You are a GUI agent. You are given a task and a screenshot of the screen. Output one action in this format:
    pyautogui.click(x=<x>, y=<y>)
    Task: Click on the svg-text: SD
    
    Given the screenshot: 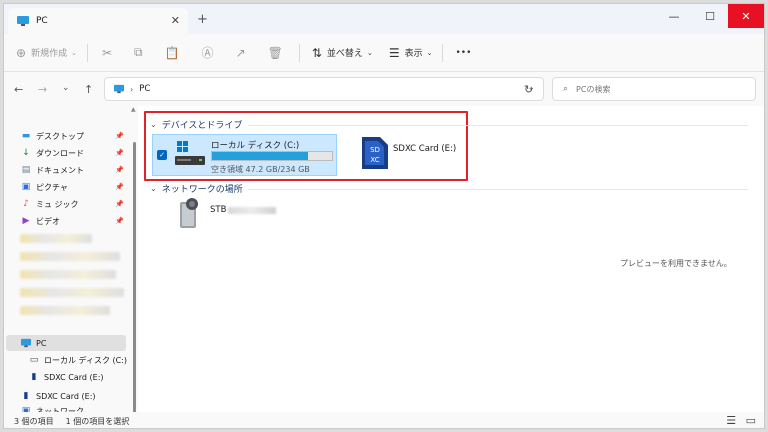 What is the action you would take?
    pyautogui.click(x=375, y=150)
    